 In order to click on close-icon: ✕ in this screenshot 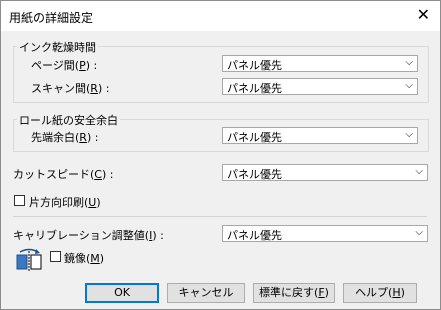, I will do `click(423, 15)`.